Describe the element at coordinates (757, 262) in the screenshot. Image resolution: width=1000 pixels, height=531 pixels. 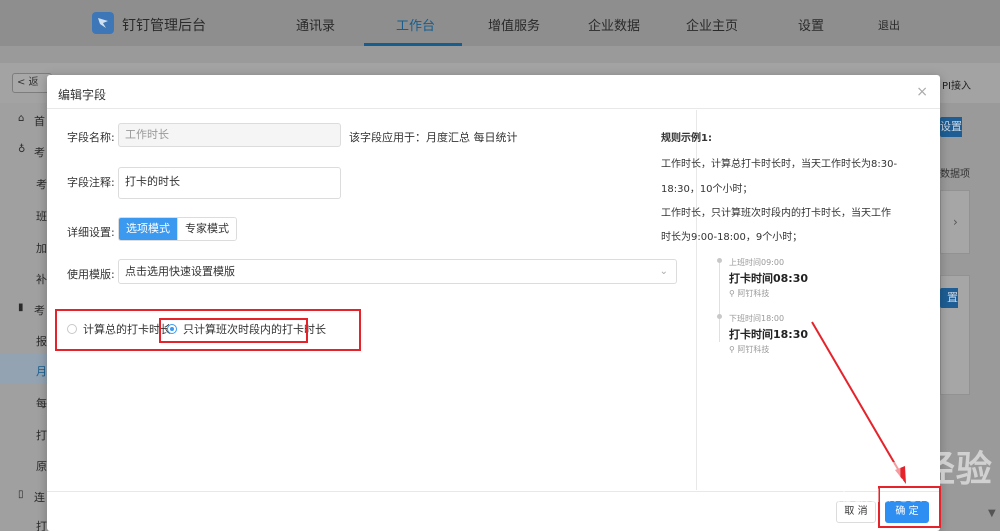
I see `timeline-scheduled: 上班时间09:00` at that location.